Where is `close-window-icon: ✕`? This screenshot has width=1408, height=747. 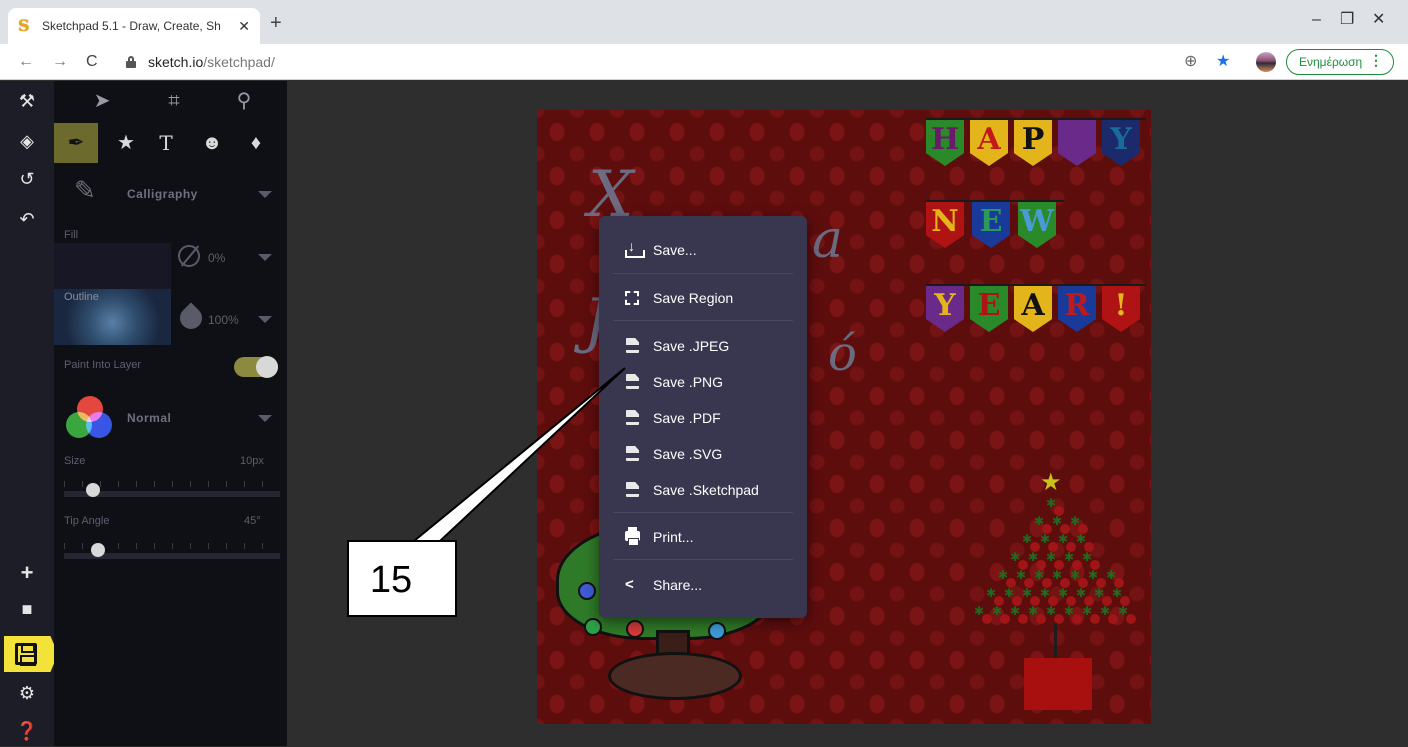 close-window-icon: ✕ is located at coordinates (1378, 20).